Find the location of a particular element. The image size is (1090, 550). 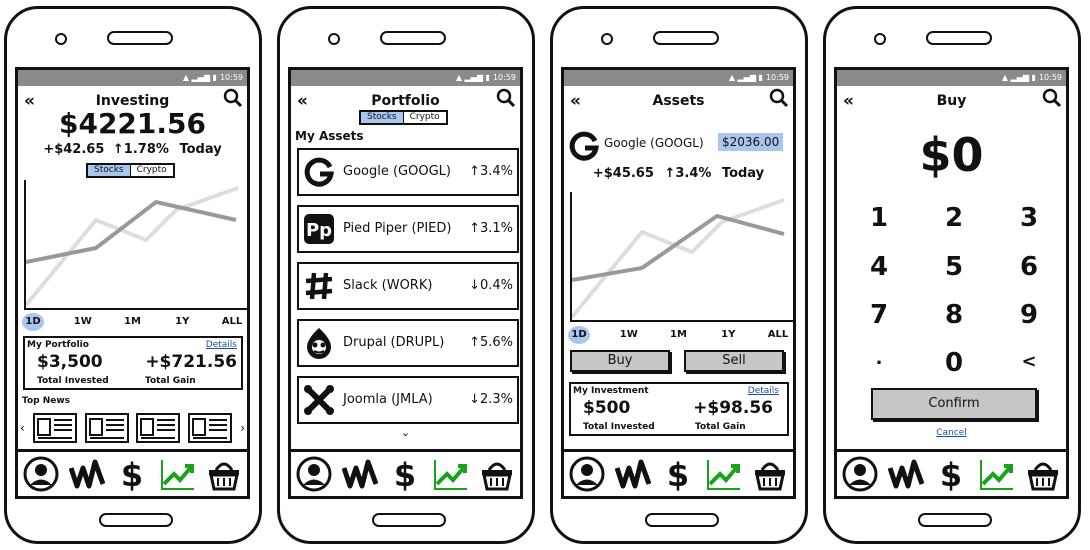

total-invested-value: $500 is located at coordinates (607, 408).